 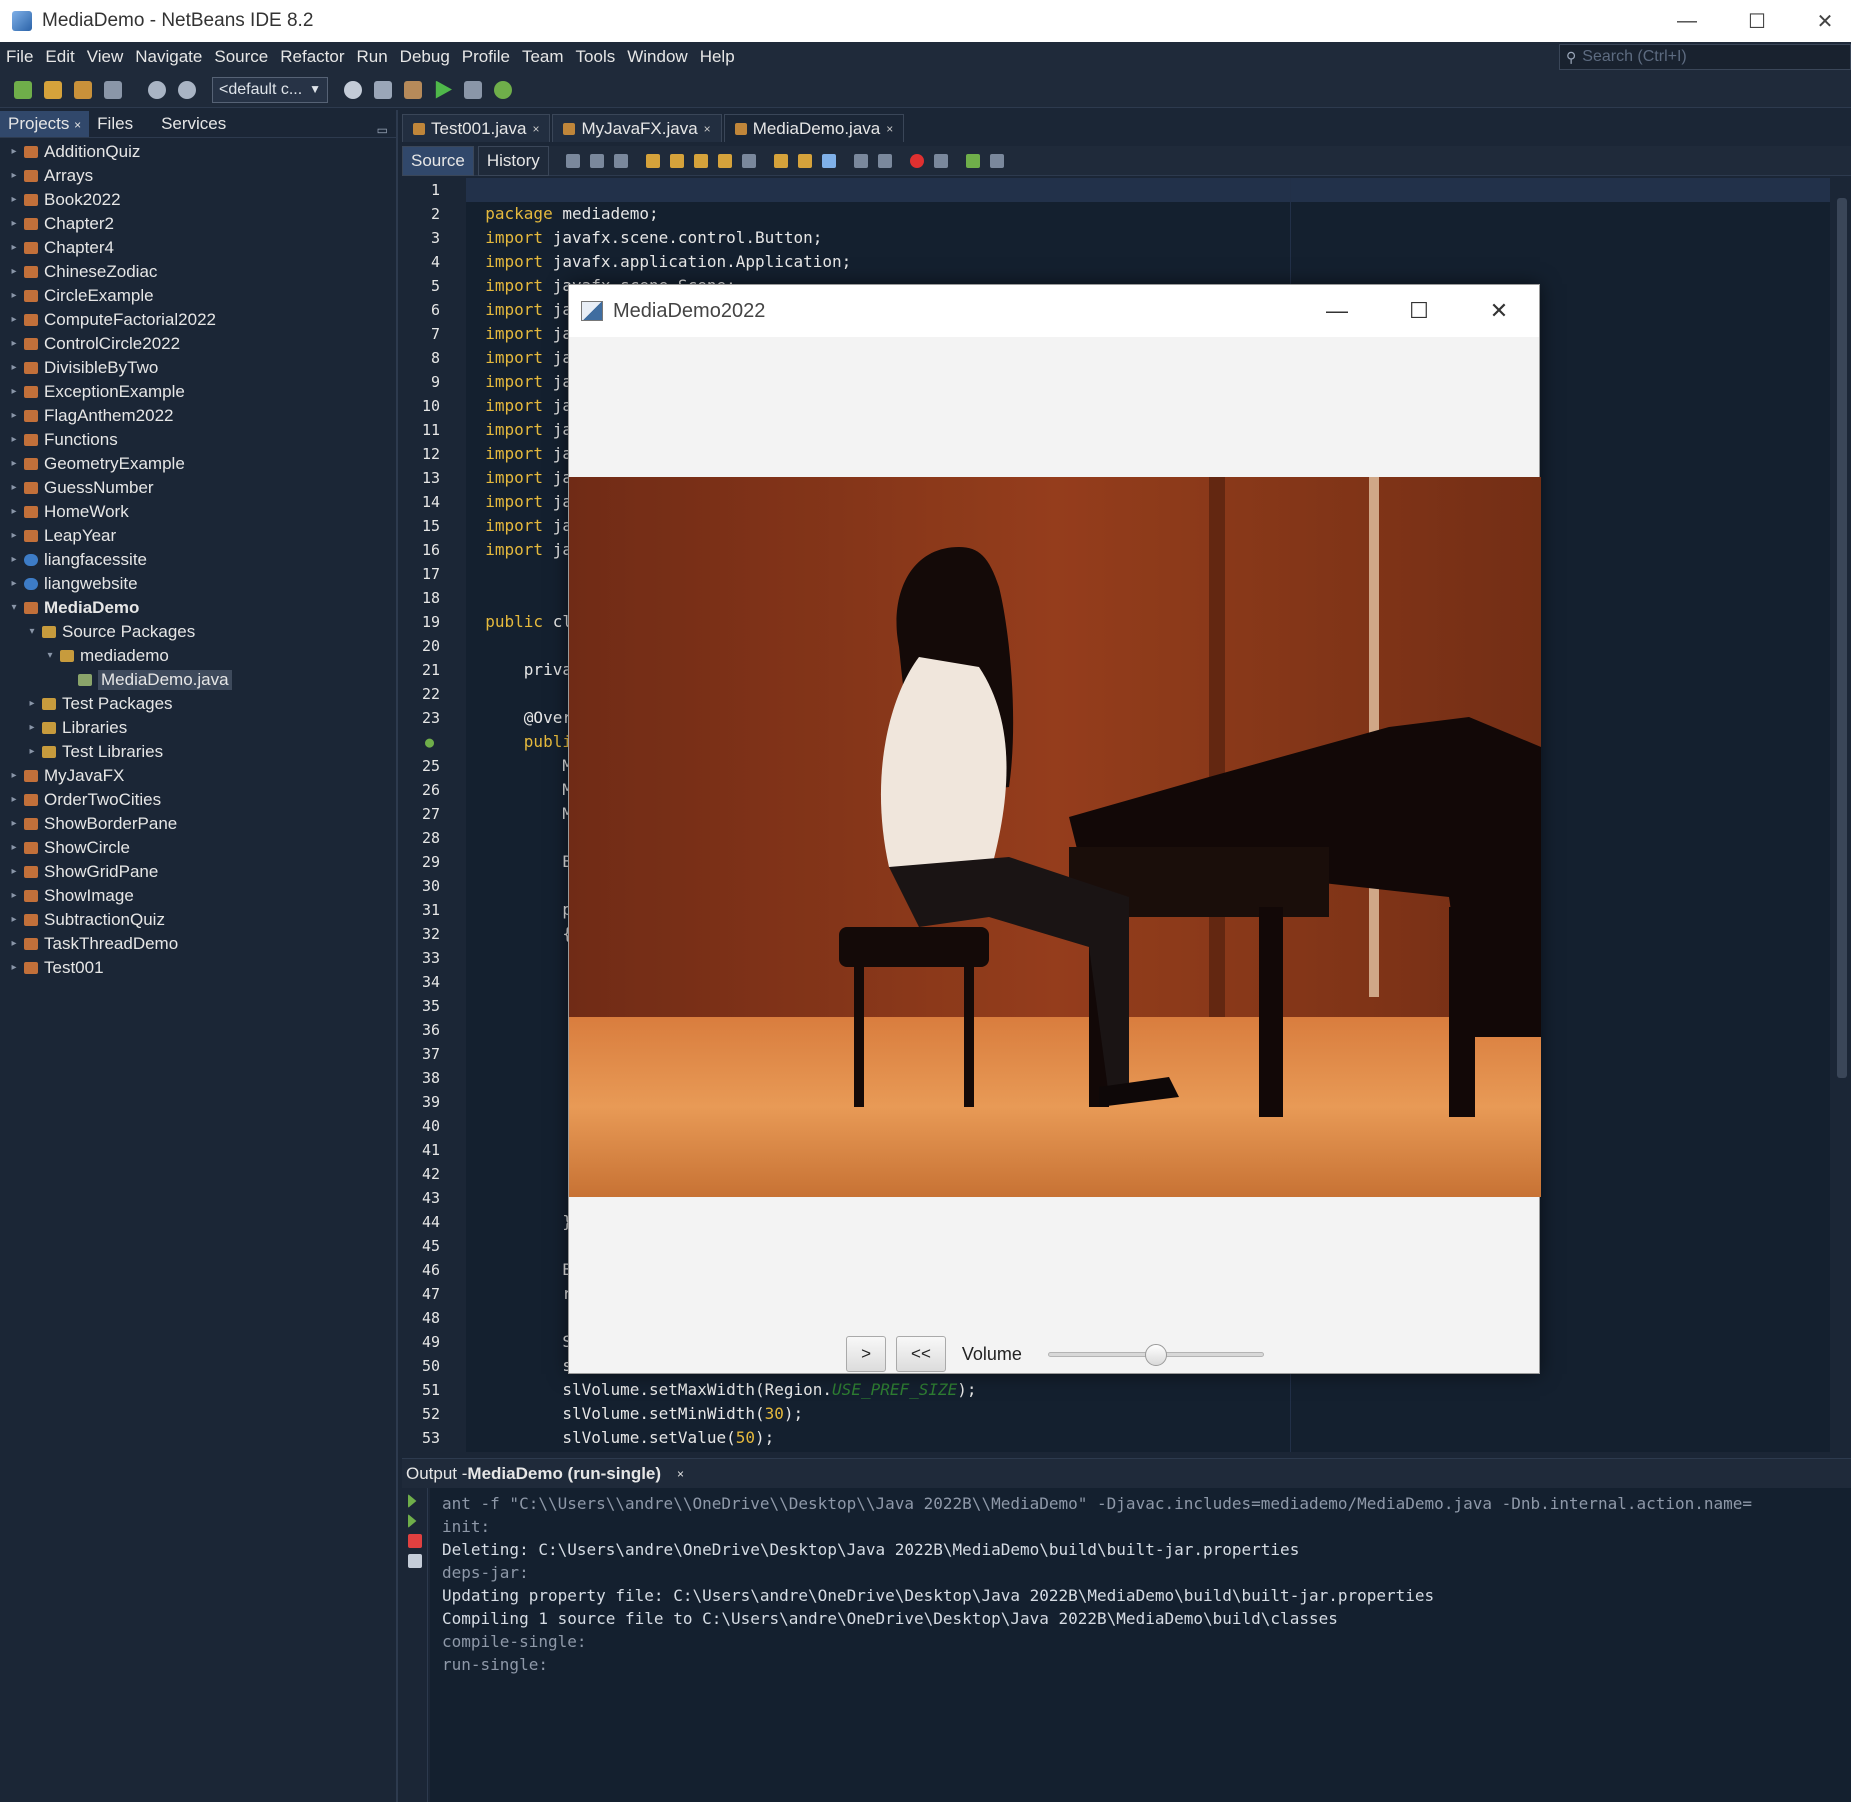 What do you see at coordinates (198, 776) in the screenshot?
I see `tree-item: ▸ MyJavaFX` at bounding box center [198, 776].